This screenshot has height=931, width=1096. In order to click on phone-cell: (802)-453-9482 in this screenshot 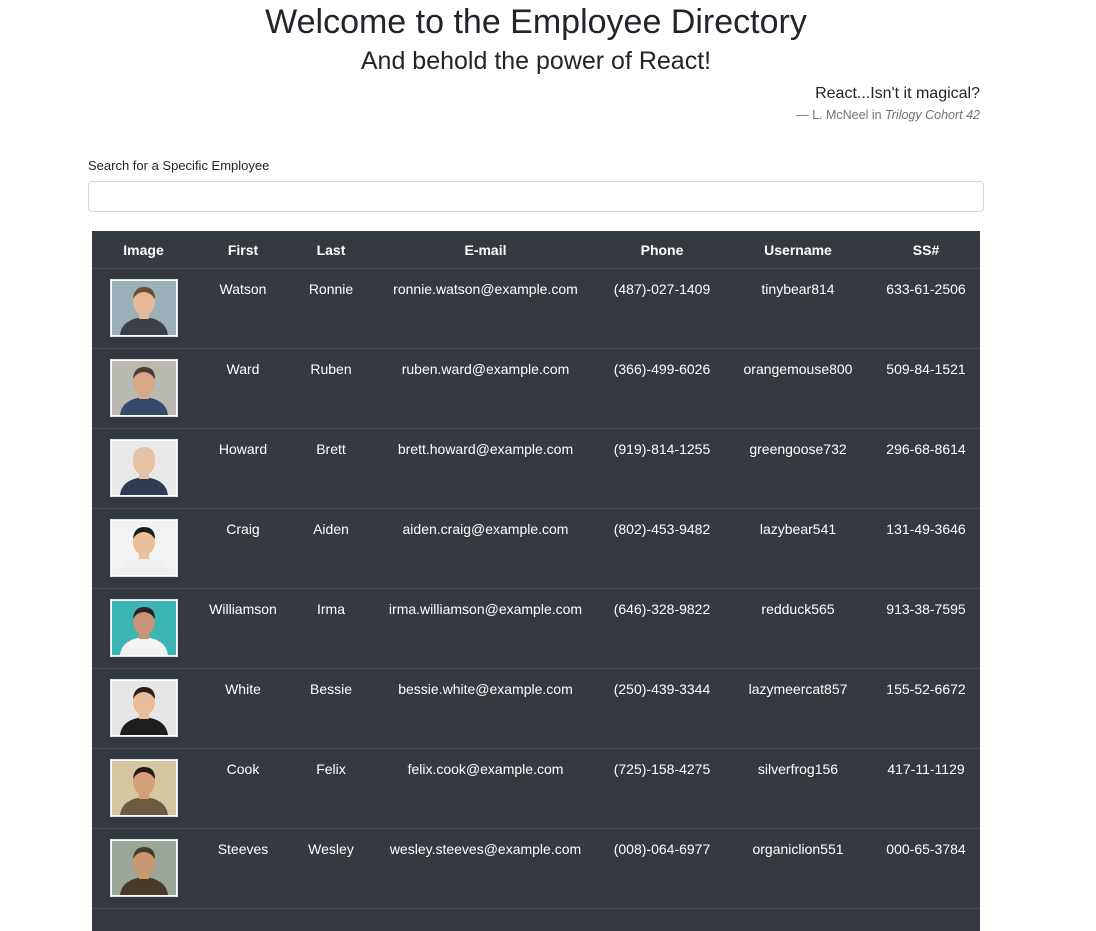, I will do `click(662, 548)`.